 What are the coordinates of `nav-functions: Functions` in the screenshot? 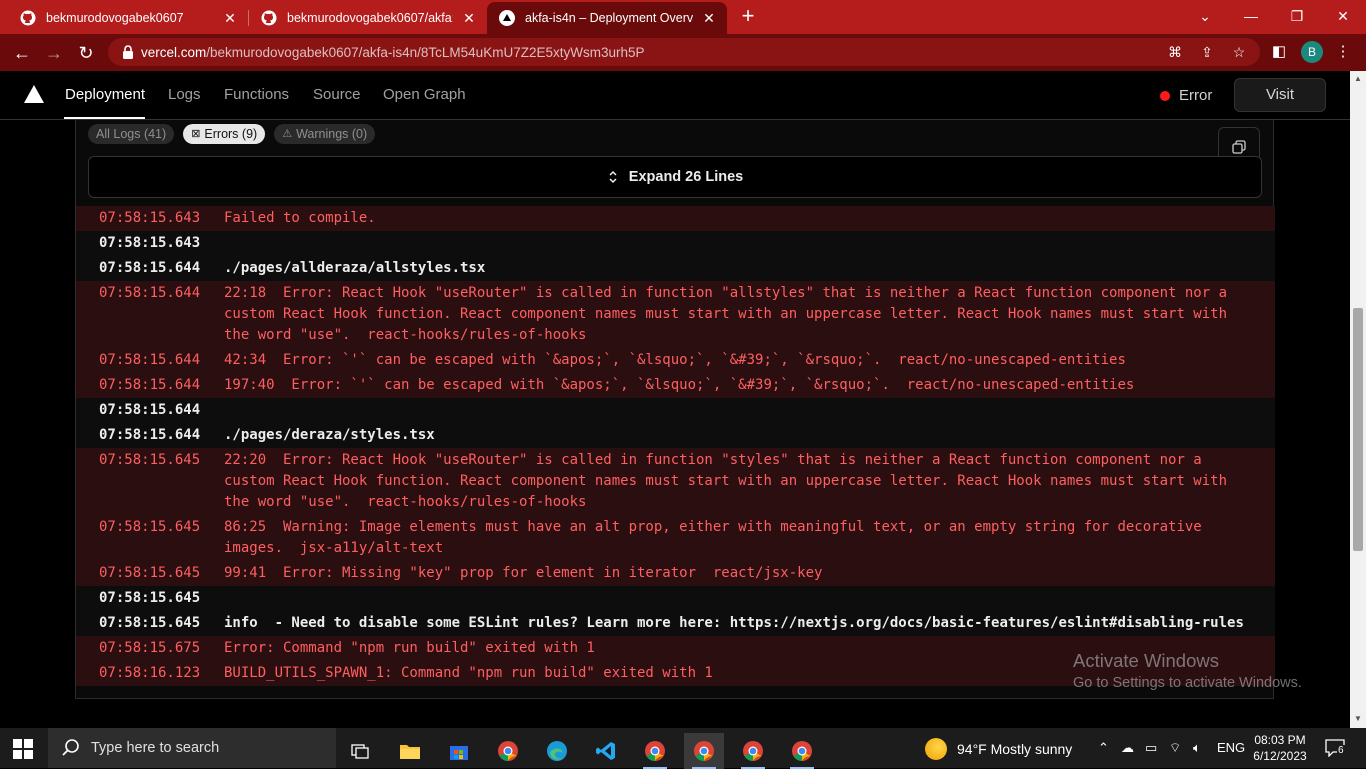 It's located at (256, 94).